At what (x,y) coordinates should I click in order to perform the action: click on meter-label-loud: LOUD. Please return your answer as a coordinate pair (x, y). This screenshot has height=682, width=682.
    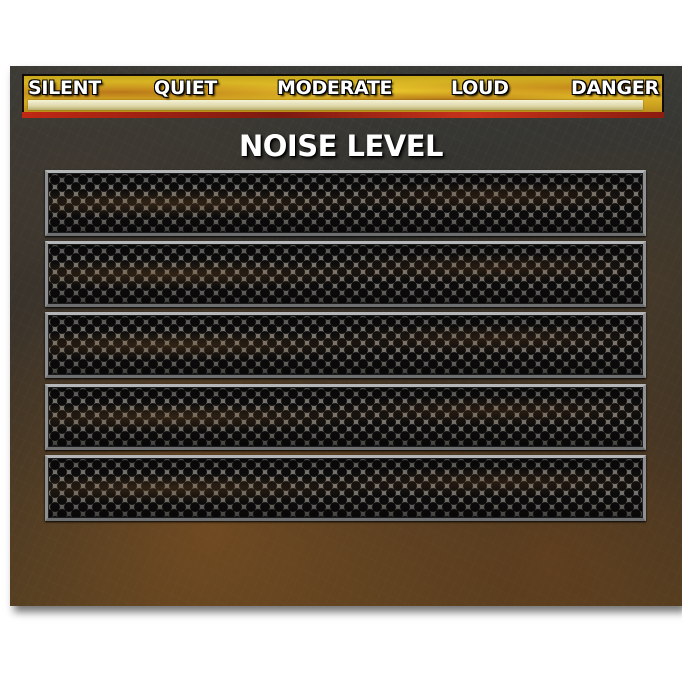
    Looking at the image, I should click on (480, 88).